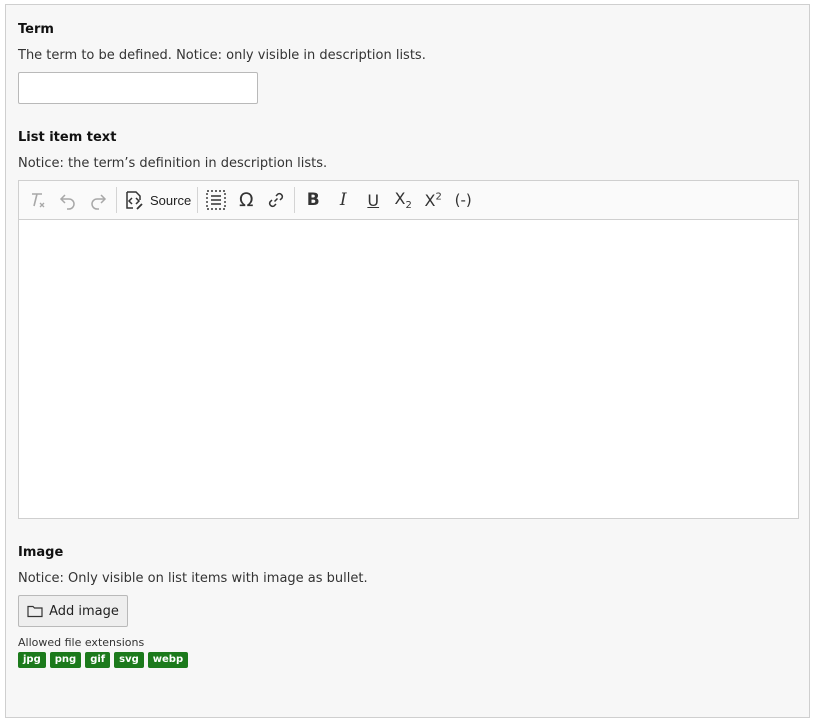 The image size is (820, 725). What do you see at coordinates (81, 642) in the screenshot?
I see `allowed-extensions-label: Allowed file extensions` at bounding box center [81, 642].